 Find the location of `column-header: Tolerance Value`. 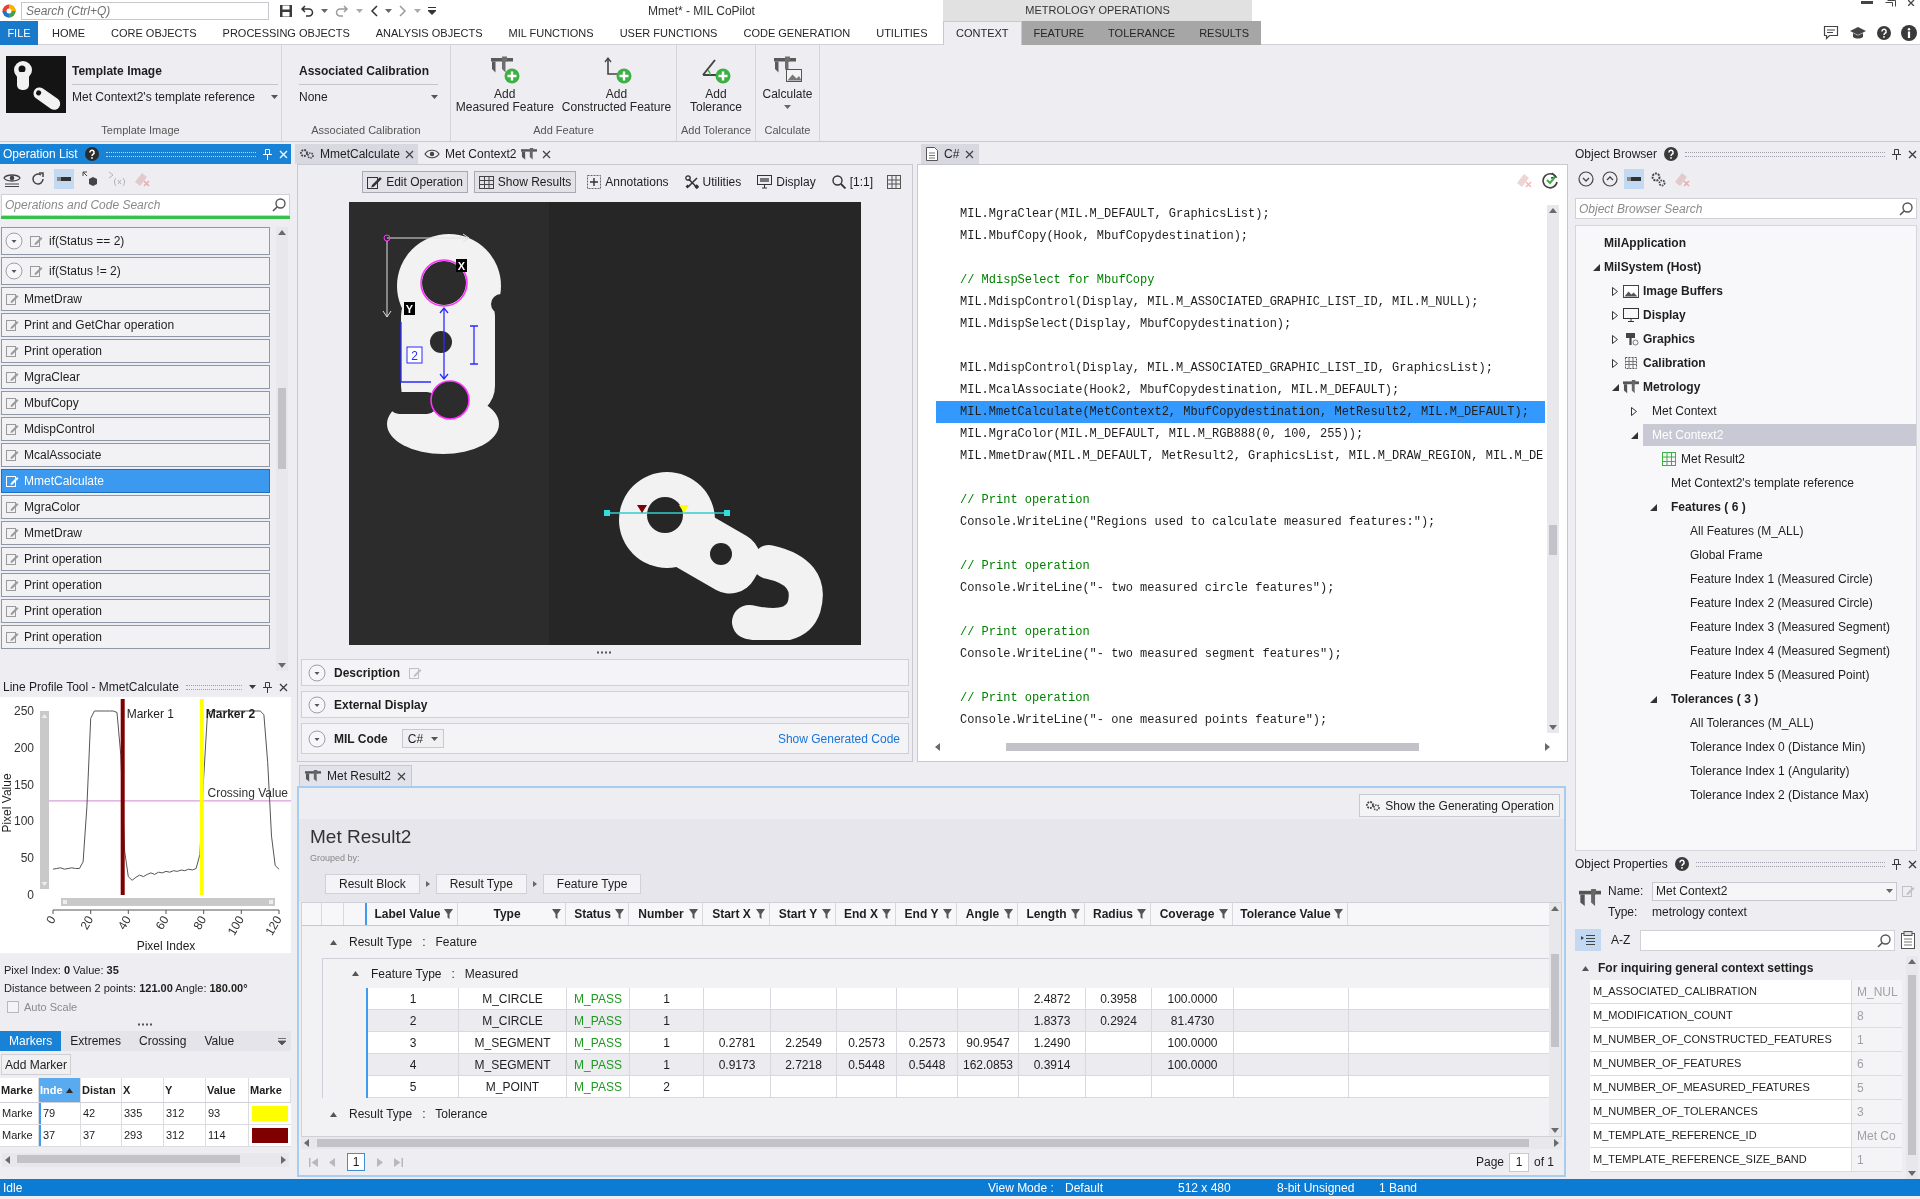

column-header: Tolerance Value is located at coordinates (1290, 914).